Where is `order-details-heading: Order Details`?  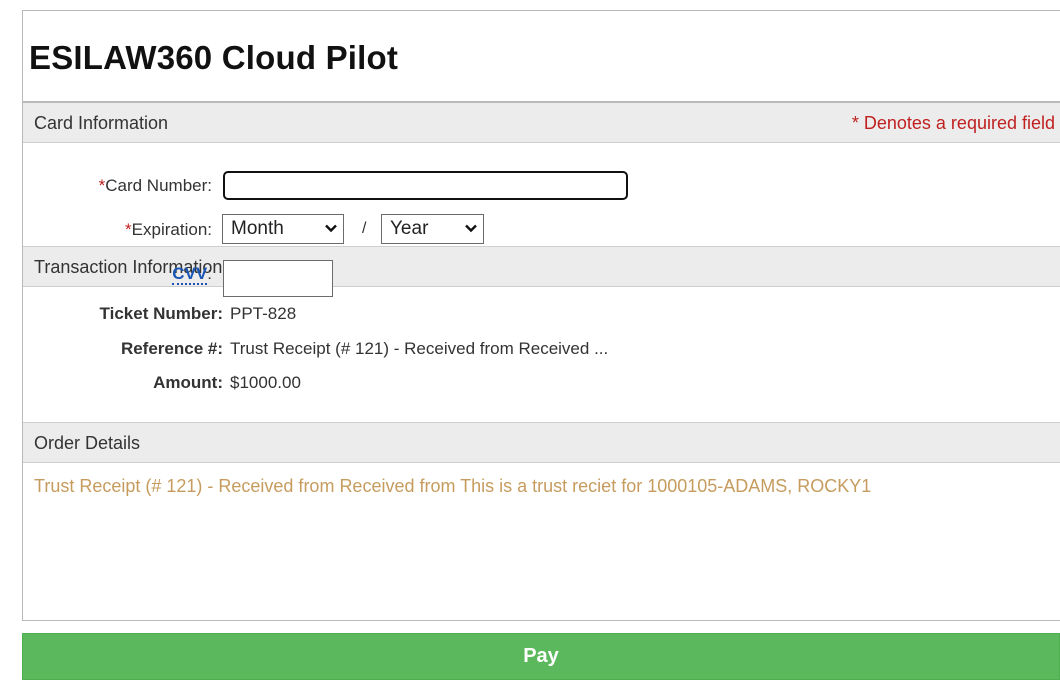
order-details-heading: Order Details is located at coordinates (87, 443).